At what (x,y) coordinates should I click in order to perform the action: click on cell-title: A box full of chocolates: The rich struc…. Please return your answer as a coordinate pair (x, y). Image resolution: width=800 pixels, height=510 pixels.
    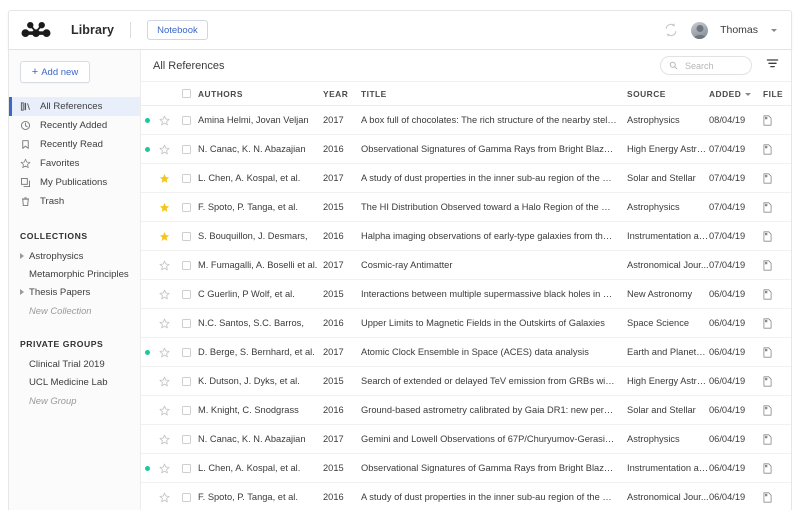
    Looking at the image, I should click on (494, 120).